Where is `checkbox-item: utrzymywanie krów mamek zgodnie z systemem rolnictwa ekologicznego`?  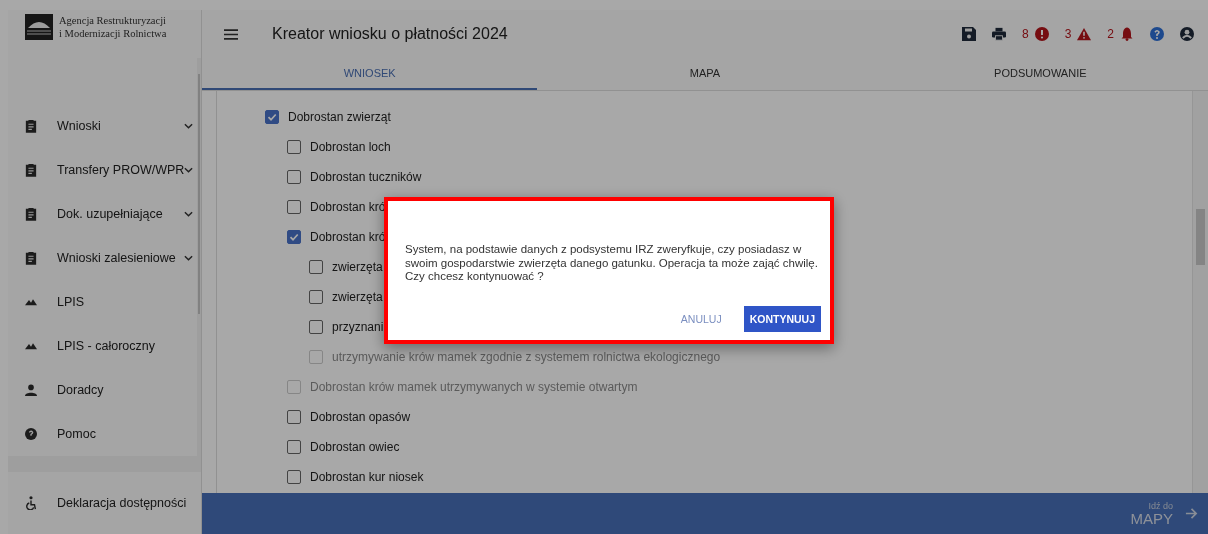
checkbox-item: utrzymywanie krów mamek zgodnie z systemem rolnictwa ekologicznego is located at coordinates (750, 357).